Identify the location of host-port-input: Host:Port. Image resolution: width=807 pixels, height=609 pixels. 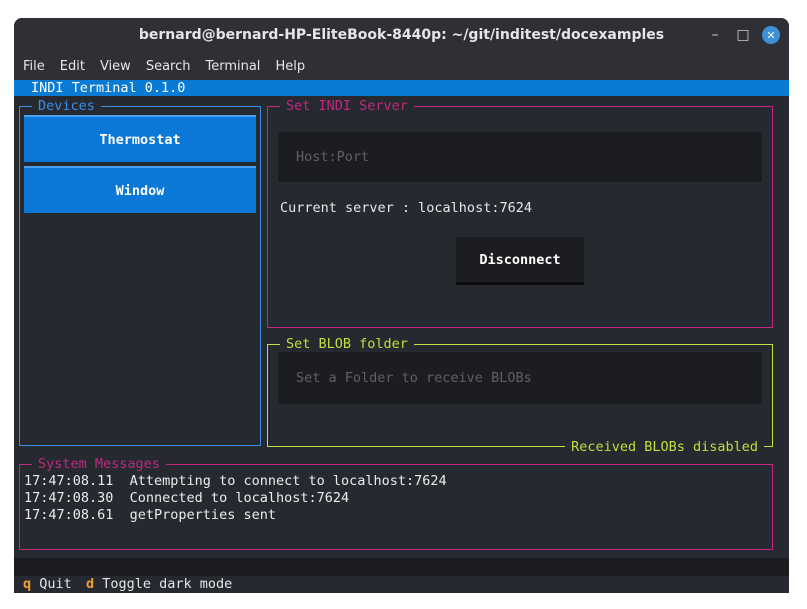
(520, 157).